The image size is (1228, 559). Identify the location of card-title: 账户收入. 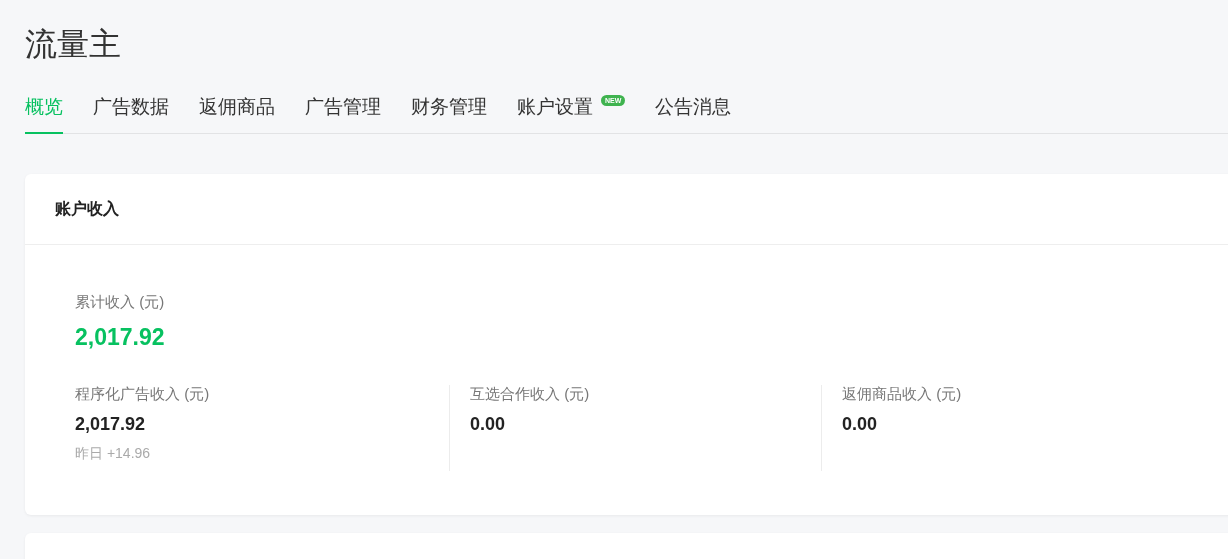
(87, 208).